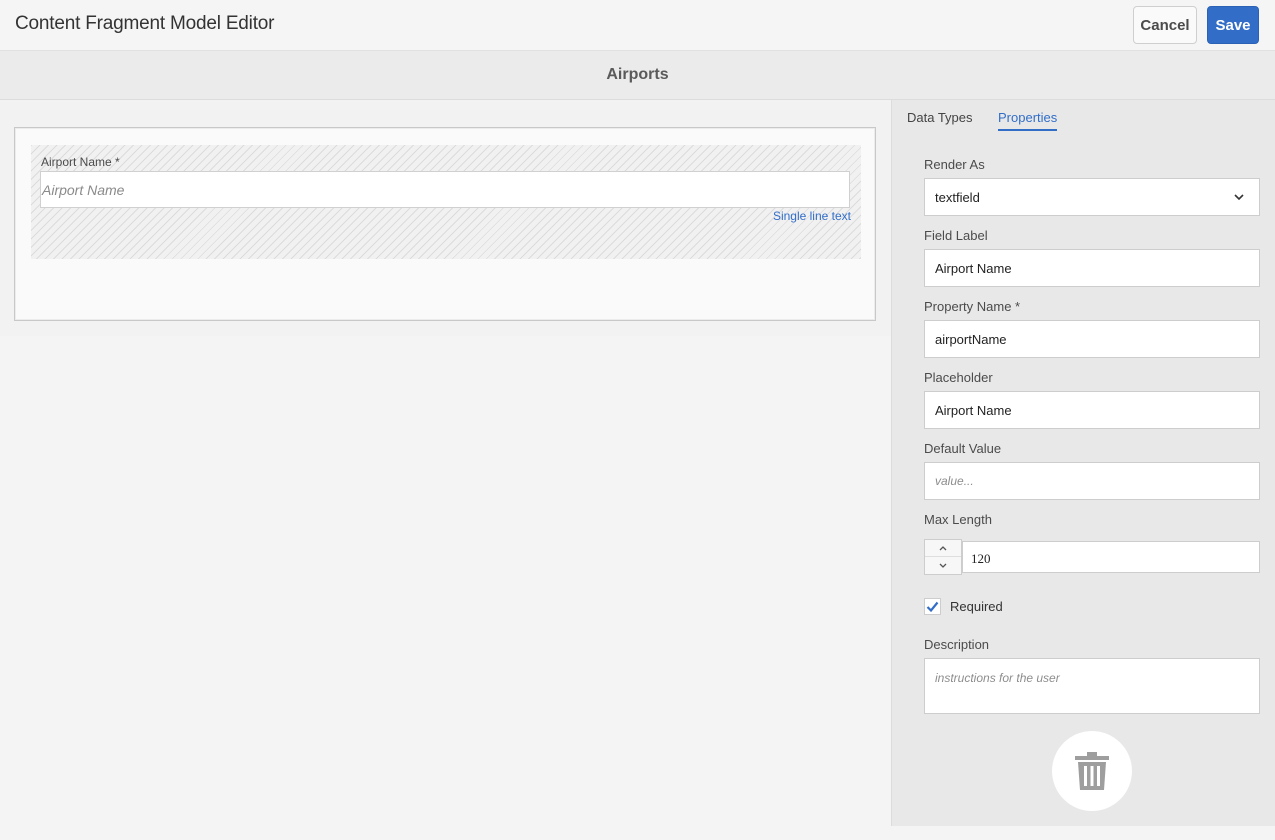 Image resolution: width=1275 pixels, height=840 pixels. I want to click on tab-data-types: Data Types, so click(940, 117).